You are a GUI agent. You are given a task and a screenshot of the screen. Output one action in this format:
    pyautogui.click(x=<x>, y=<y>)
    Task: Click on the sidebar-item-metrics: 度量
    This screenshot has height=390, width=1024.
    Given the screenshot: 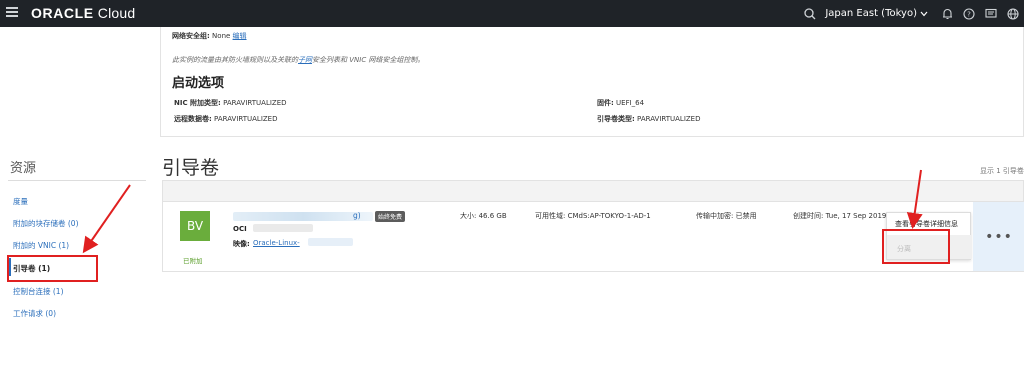 What is the action you would take?
    pyautogui.click(x=20, y=201)
    